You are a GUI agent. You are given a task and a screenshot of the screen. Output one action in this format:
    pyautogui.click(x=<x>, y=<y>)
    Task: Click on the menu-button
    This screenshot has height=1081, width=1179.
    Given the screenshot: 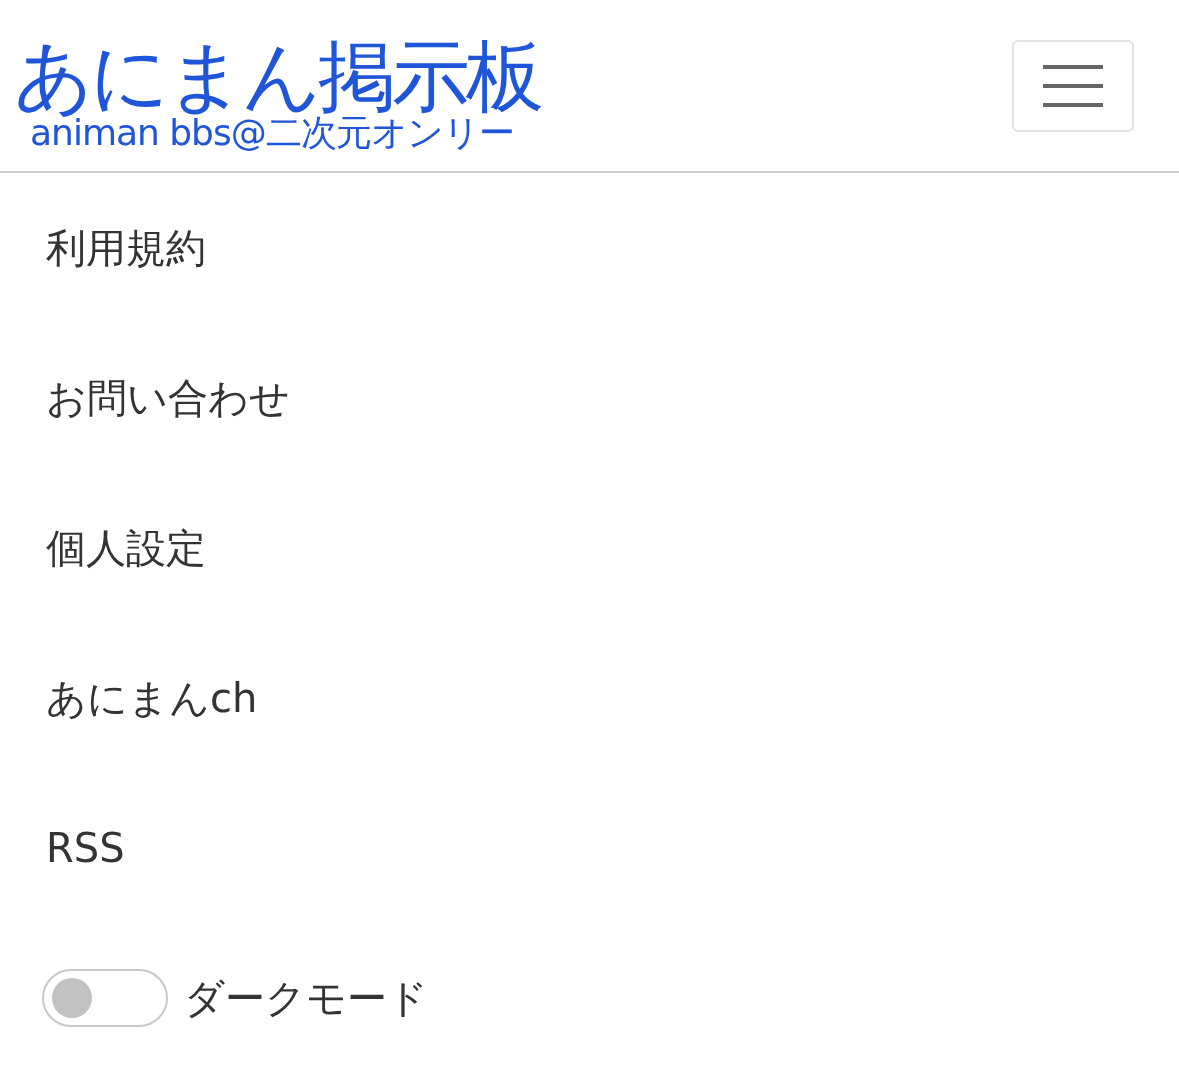 What is the action you would take?
    pyautogui.click(x=1073, y=85)
    